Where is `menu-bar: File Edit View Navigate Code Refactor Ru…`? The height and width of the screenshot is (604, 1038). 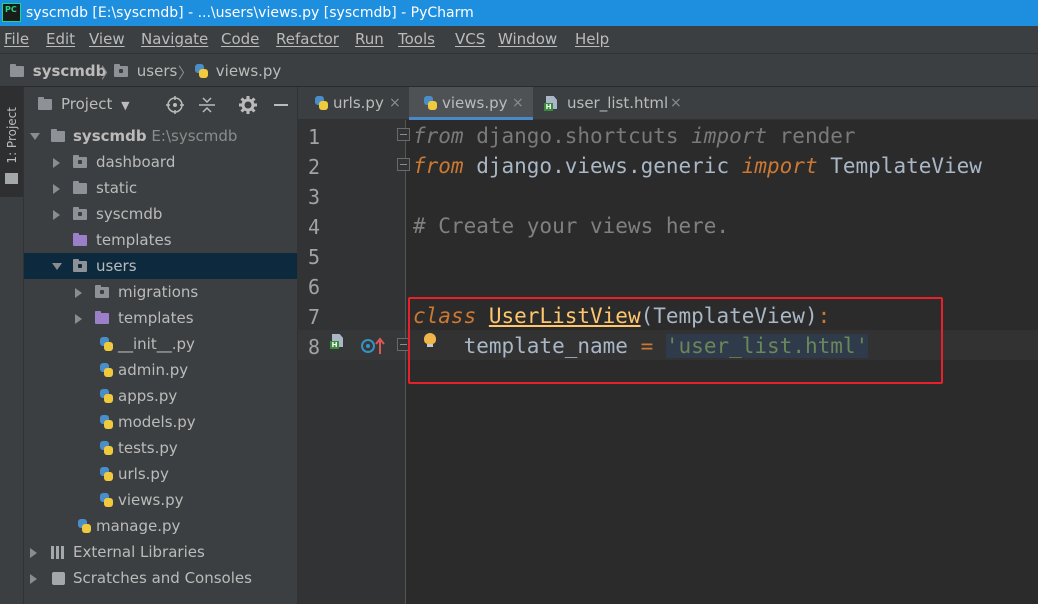
menu-bar: File Edit View Navigate Code Refactor Ru… is located at coordinates (519, 39).